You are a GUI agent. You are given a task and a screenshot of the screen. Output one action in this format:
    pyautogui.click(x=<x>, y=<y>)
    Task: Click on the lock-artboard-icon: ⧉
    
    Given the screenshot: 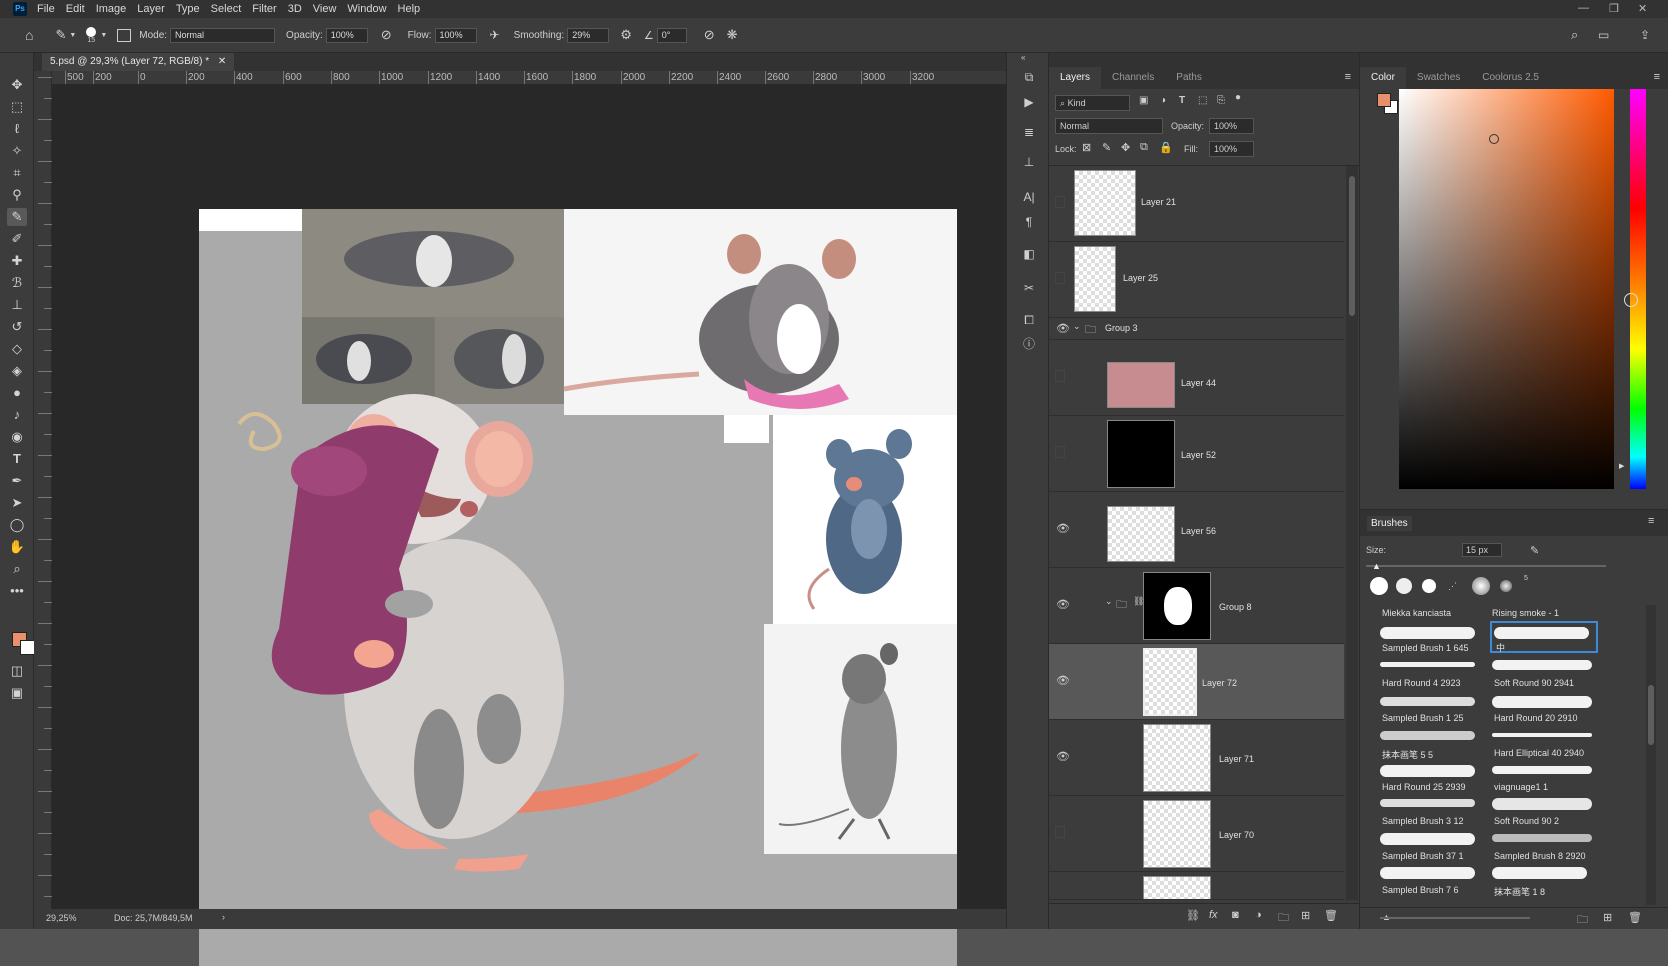 What is the action you would take?
    pyautogui.click(x=1144, y=147)
    